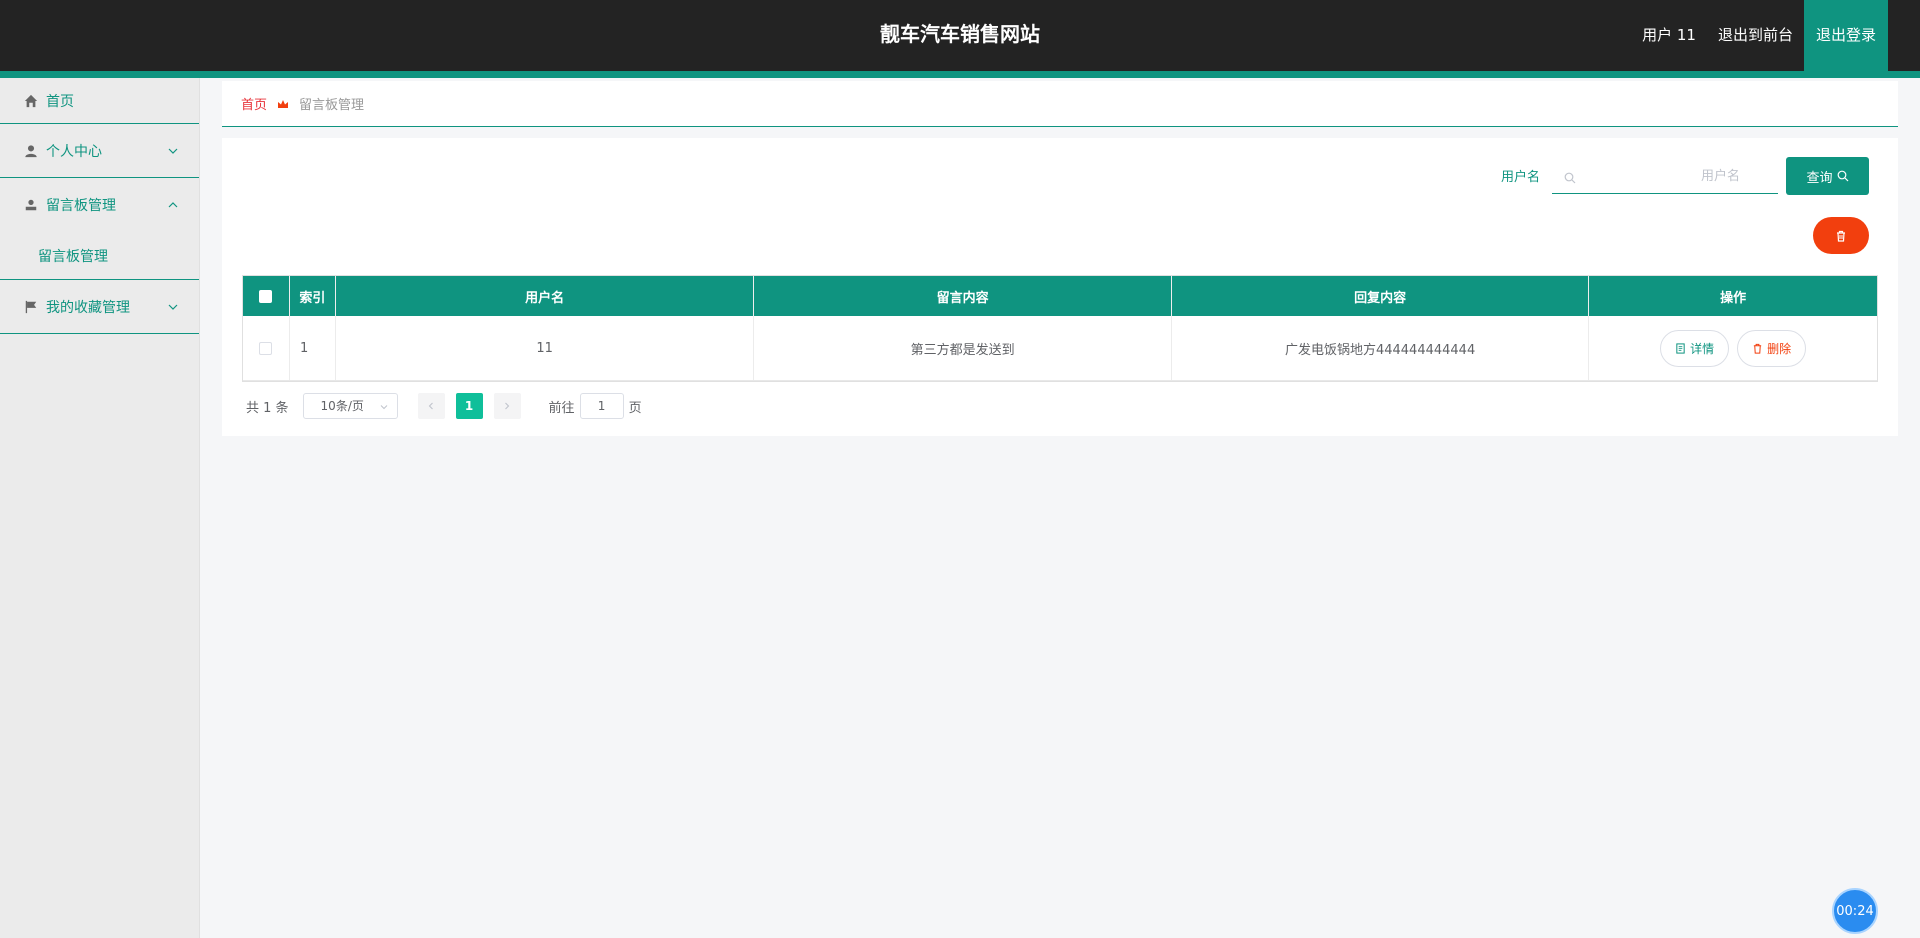 The width and height of the screenshot is (1920, 938). Describe the element at coordinates (99, 101) in the screenshot. I see `sidebar-item-home: 首页` at that location.